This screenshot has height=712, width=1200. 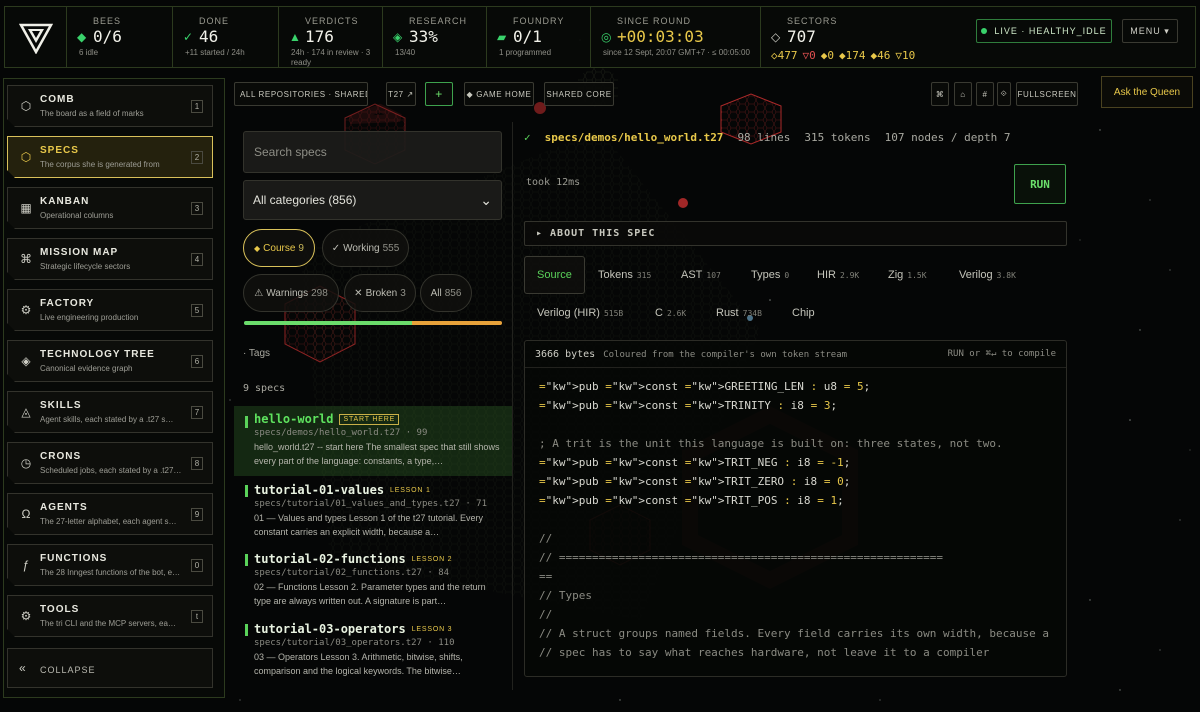 I want to click on tab-verilog: Verilog 3.8K, so click(x=987, y=275).